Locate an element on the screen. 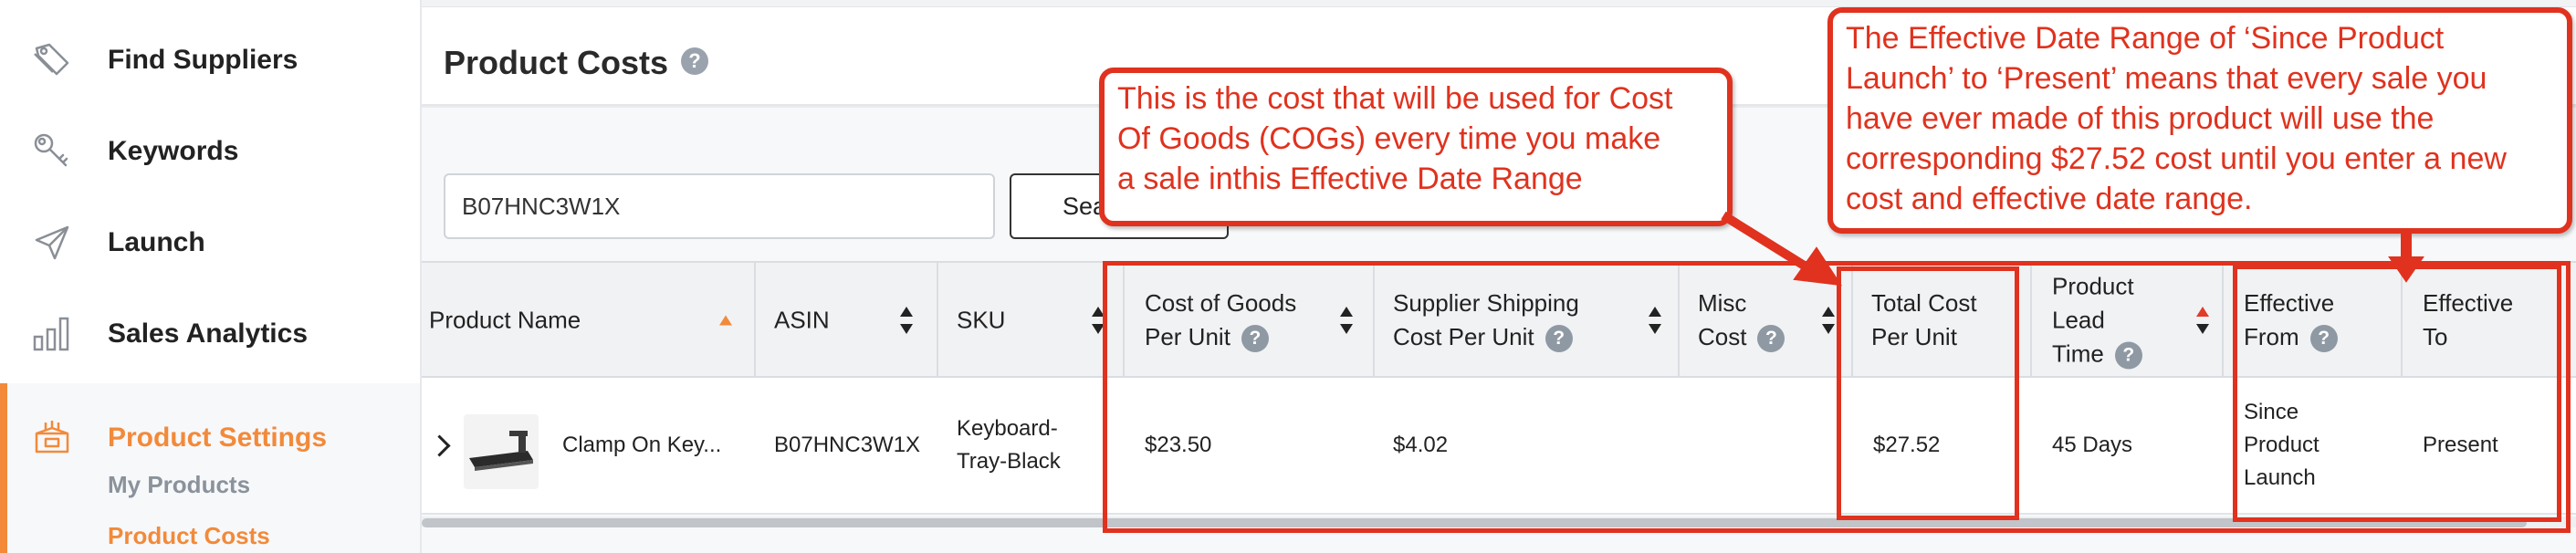 The height and width of the screenshot is (553, 2576). search-input is located at coordinates (719, 206).